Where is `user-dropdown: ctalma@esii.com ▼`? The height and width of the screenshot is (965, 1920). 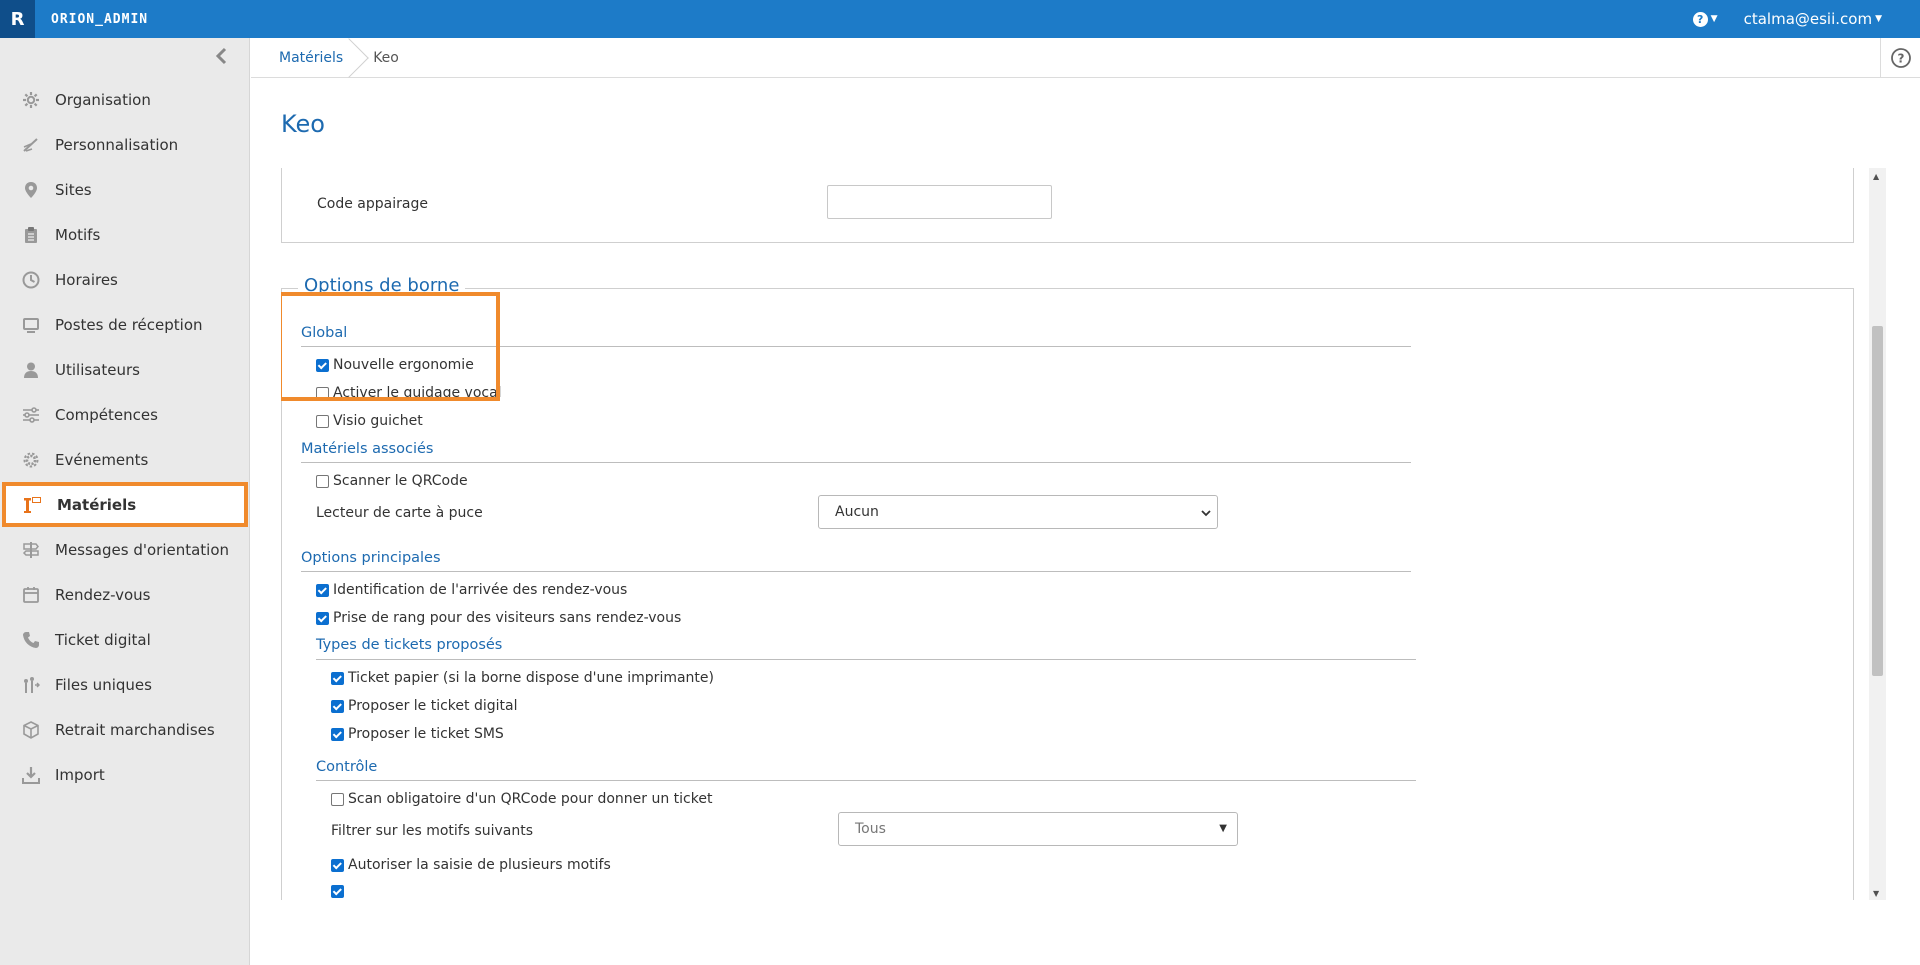
user-dropdown: ctalma@esii.com ▼ is located at coordinates (1813, 19).